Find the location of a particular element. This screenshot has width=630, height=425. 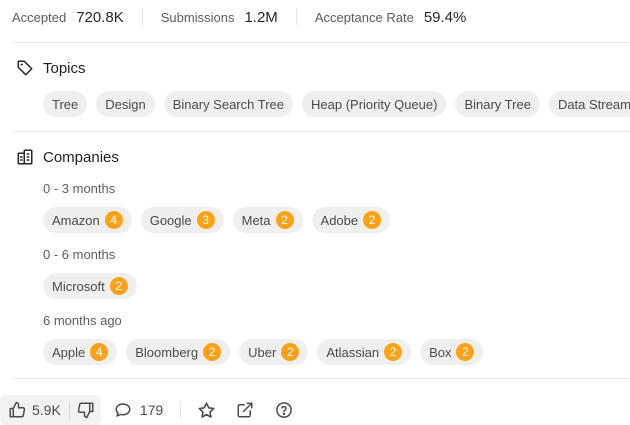

star-icon is located at coordinates (206, 410).